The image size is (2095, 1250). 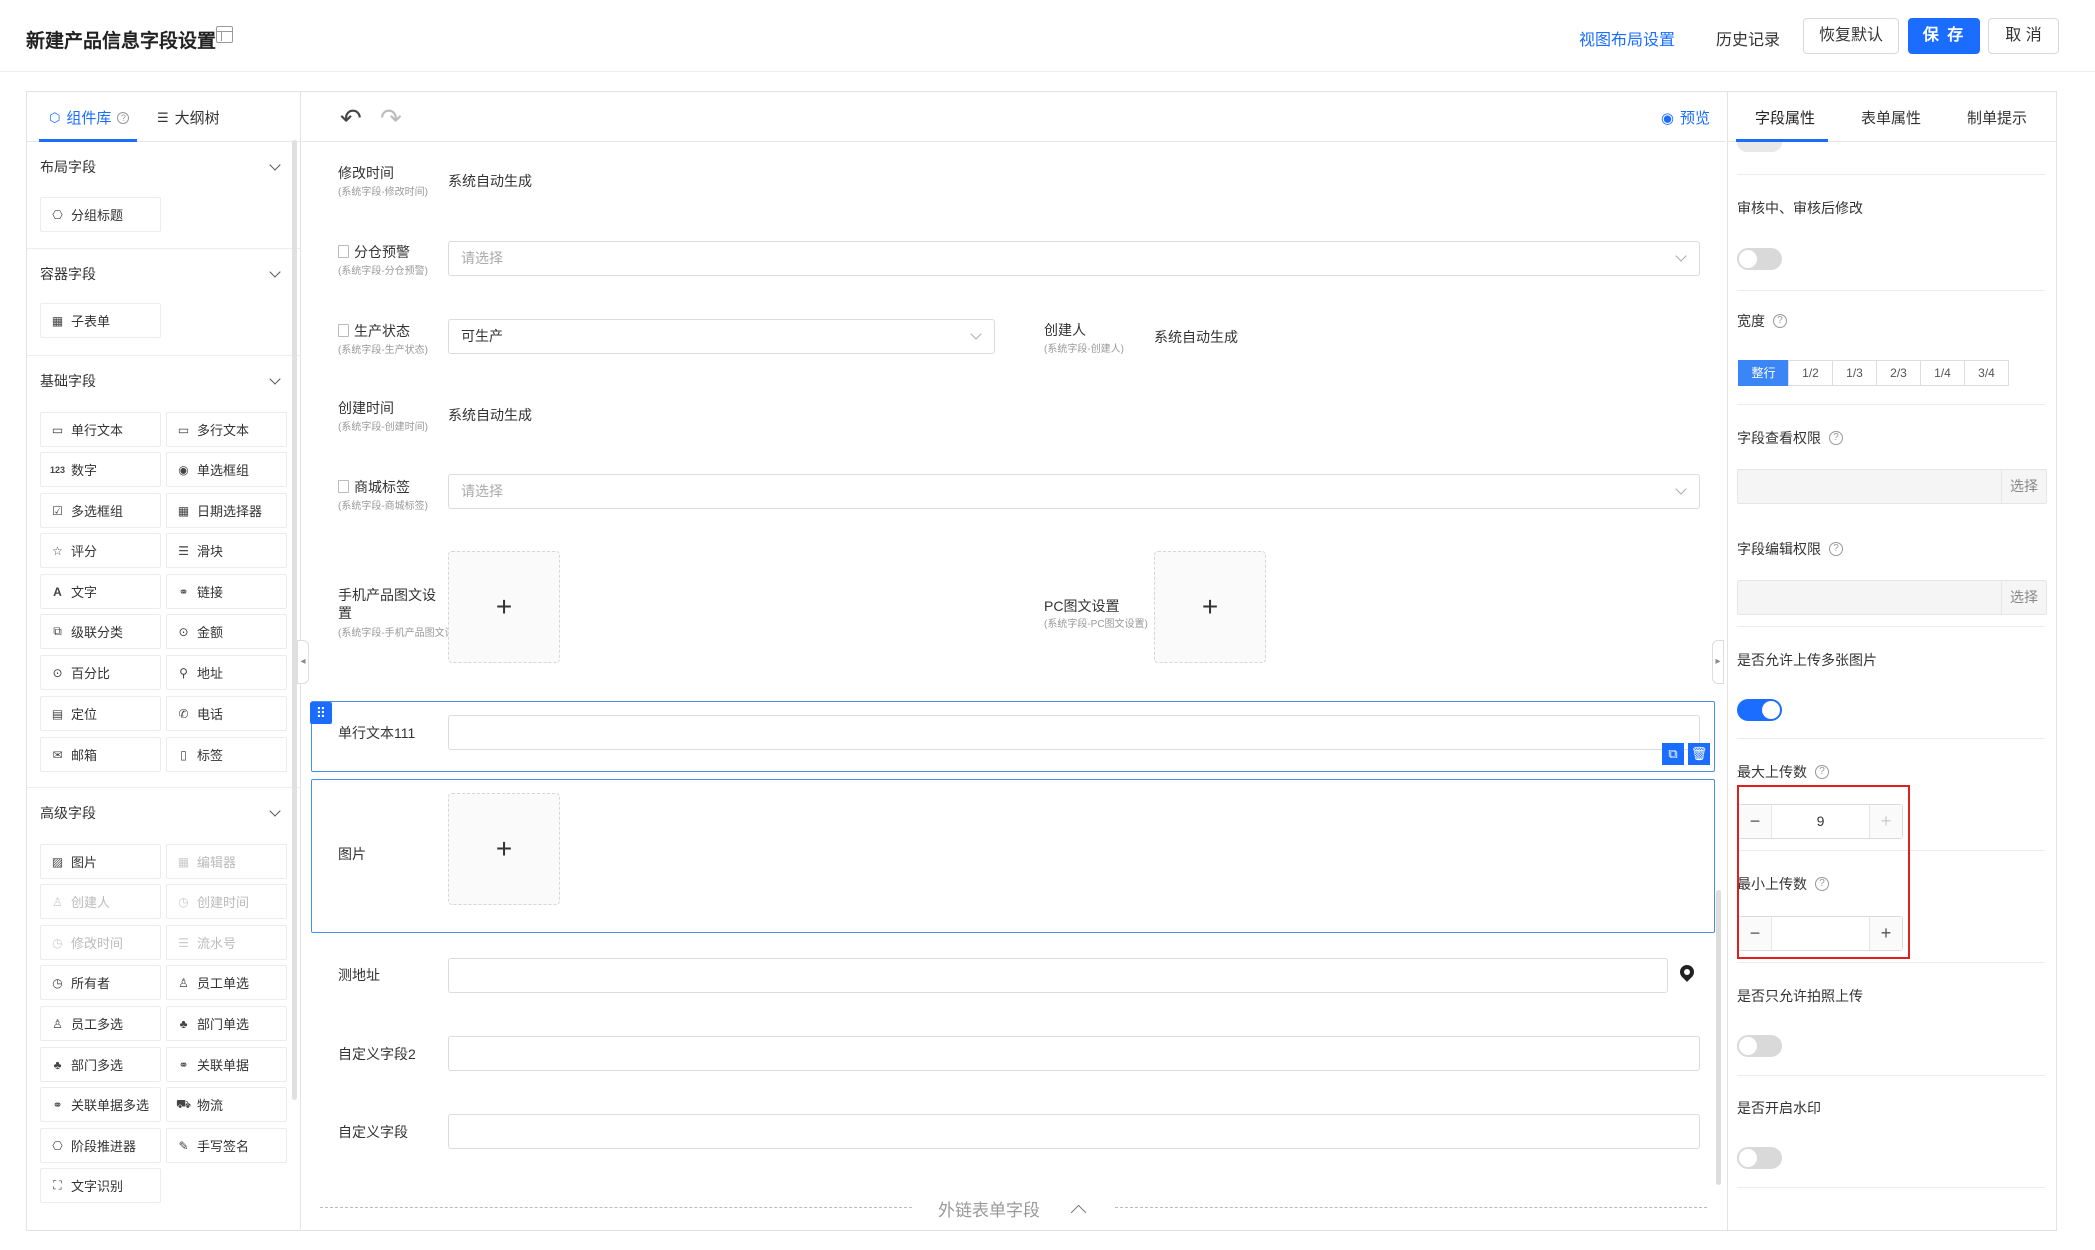 I want to click on cancel-button: 取 消, so click(x=2023, y=36).